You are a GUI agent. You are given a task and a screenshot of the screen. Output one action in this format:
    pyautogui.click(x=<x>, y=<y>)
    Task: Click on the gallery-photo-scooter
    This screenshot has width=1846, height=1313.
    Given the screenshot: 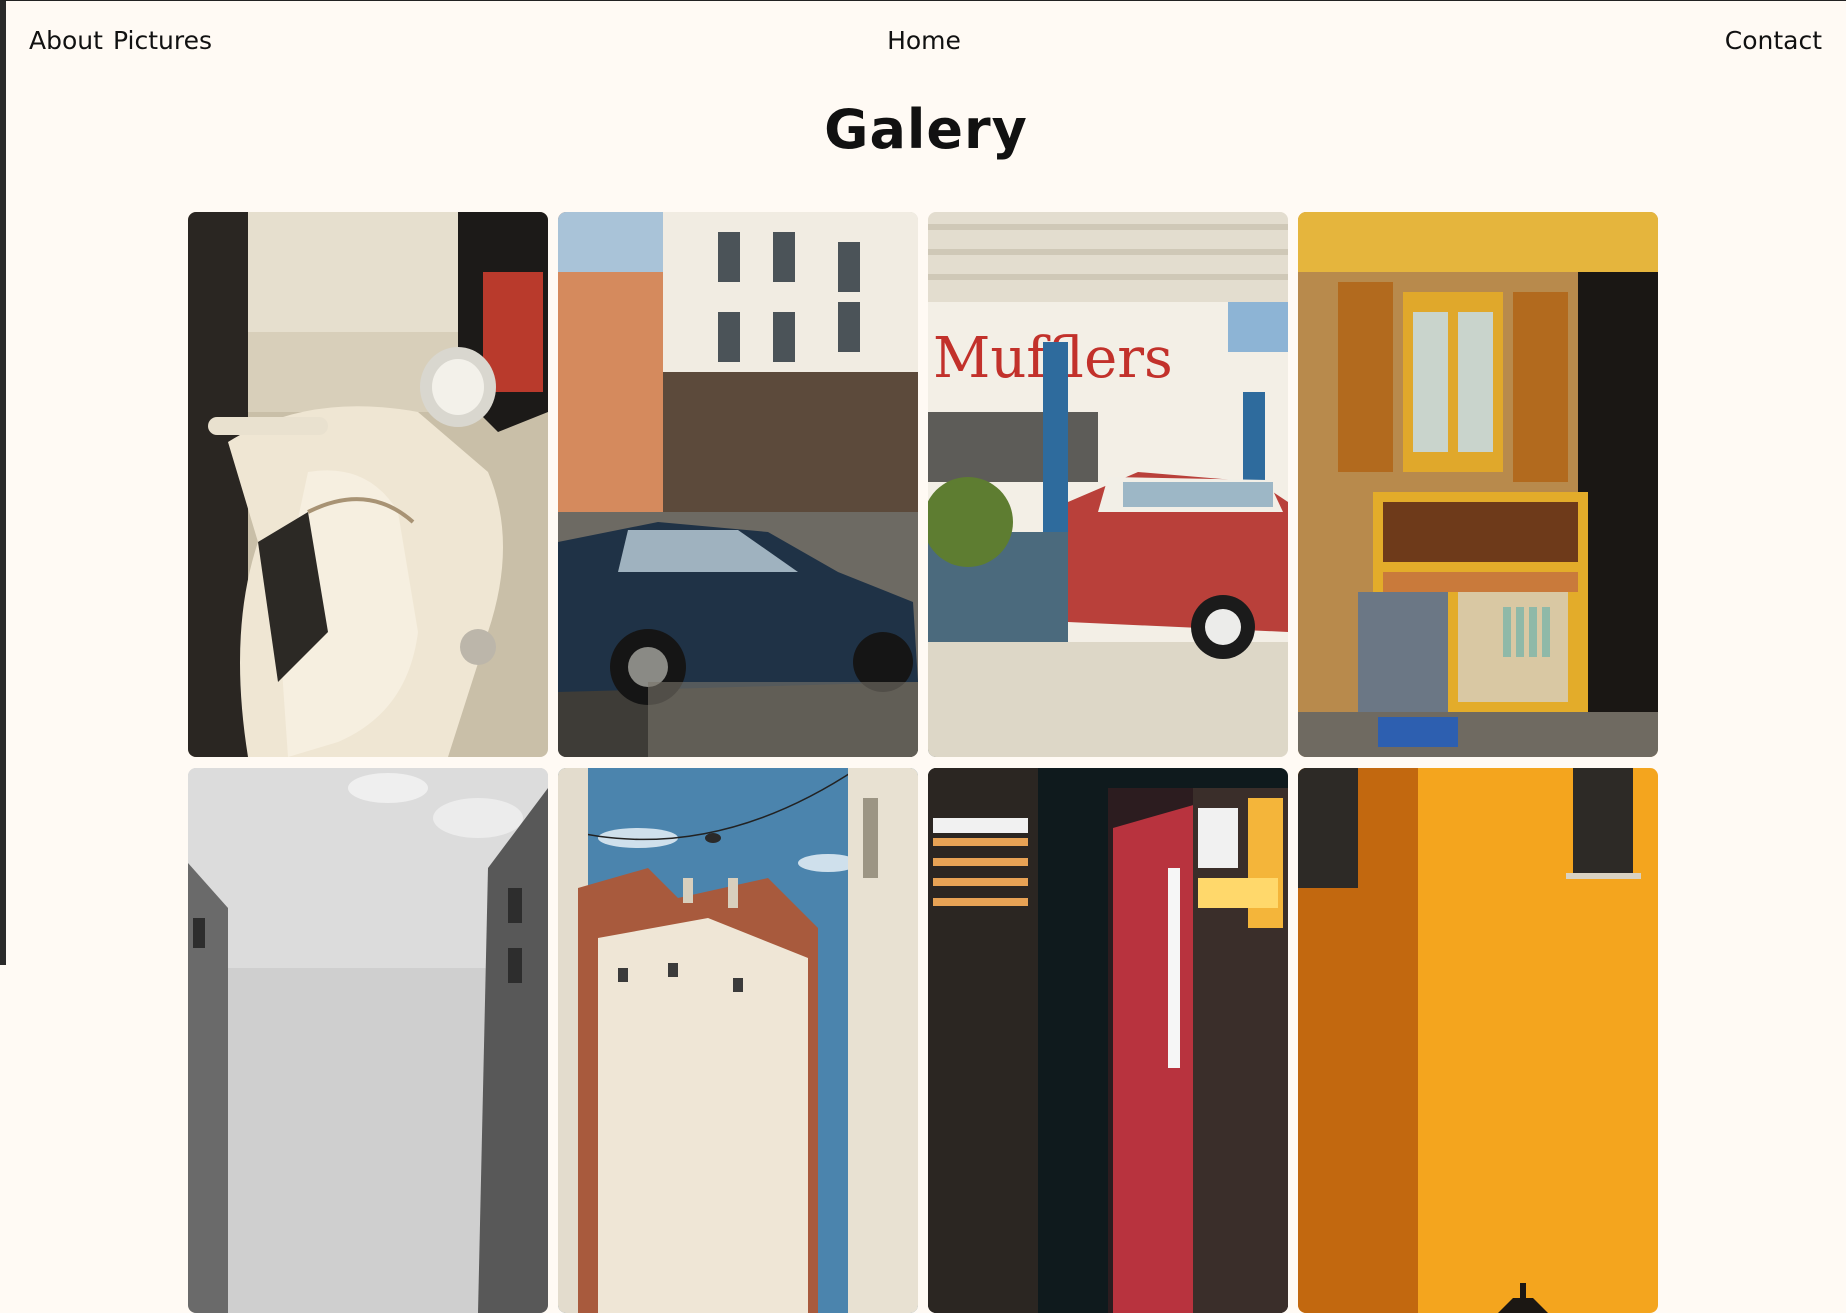 What is the action you would take?
    pyautogui.click(x=368, y=484)
    